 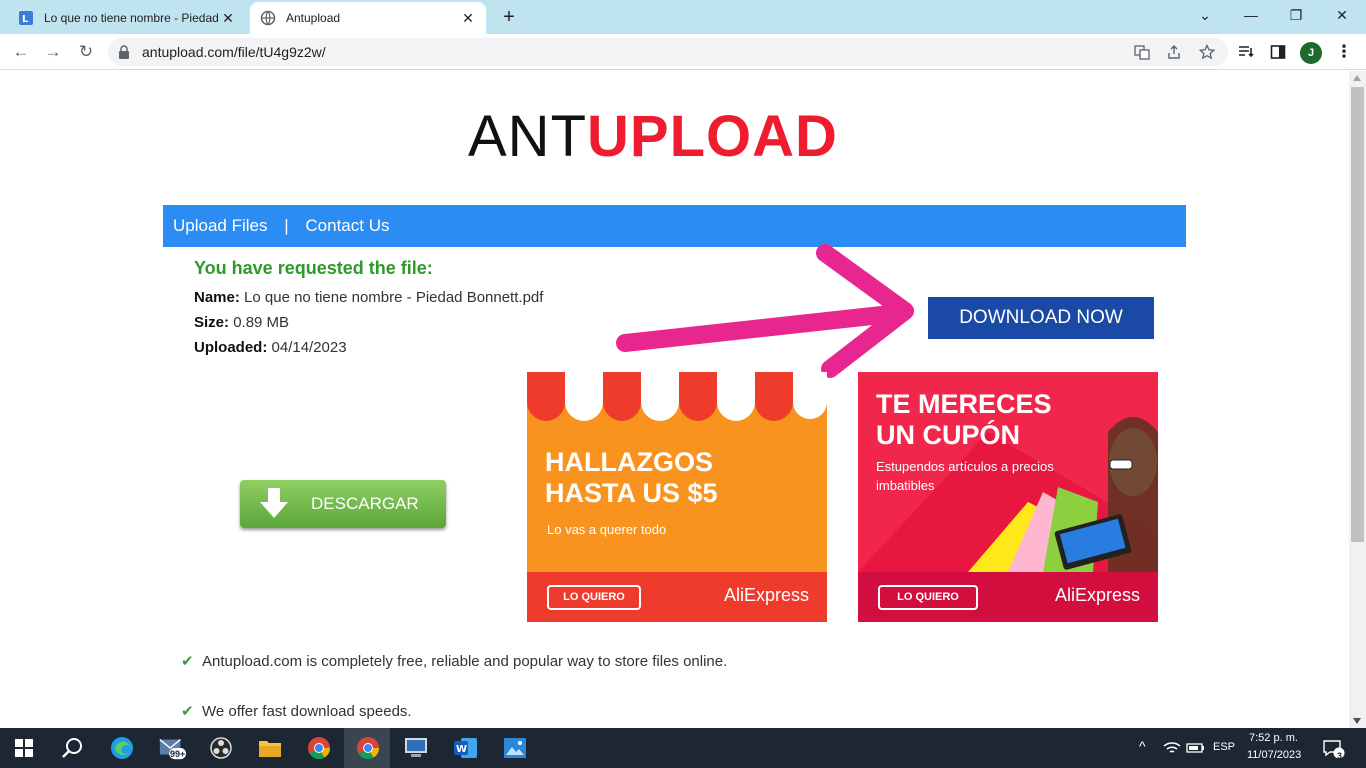 I want to click on word-icon: W, so click(x=466, y=748).